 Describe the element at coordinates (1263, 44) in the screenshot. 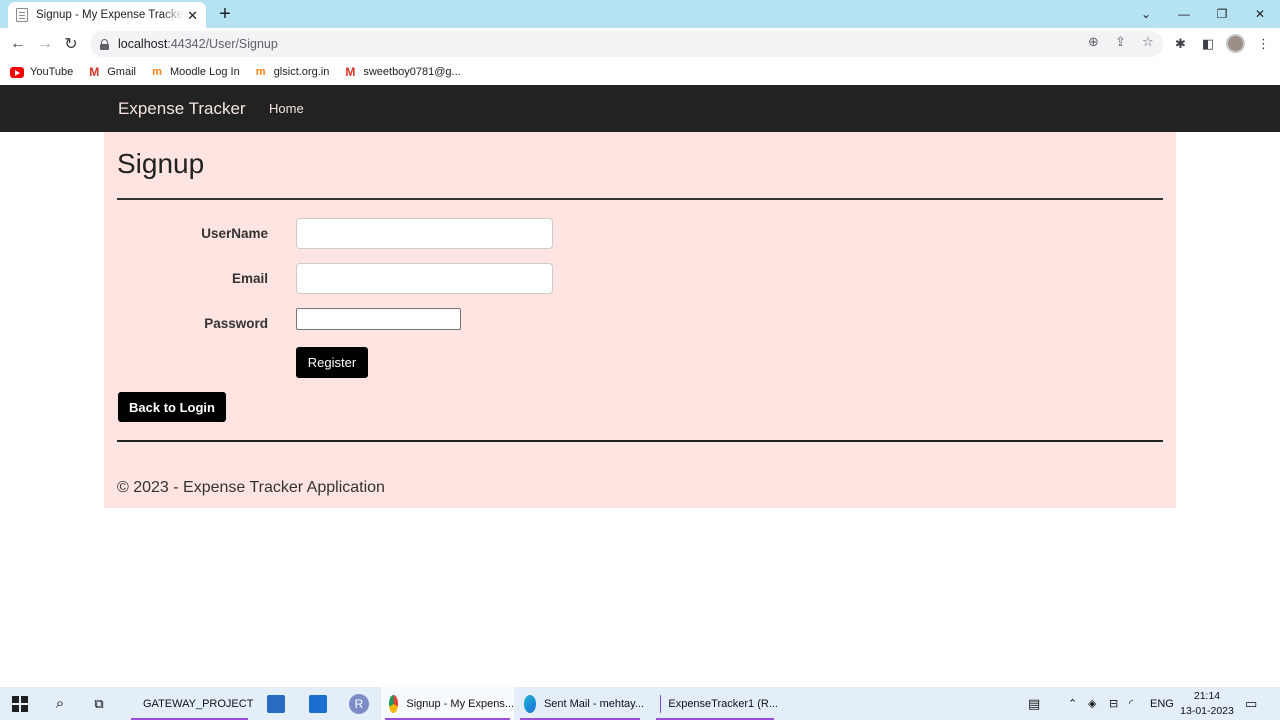

I see `menu-dots-icon: ⋮` at that location.